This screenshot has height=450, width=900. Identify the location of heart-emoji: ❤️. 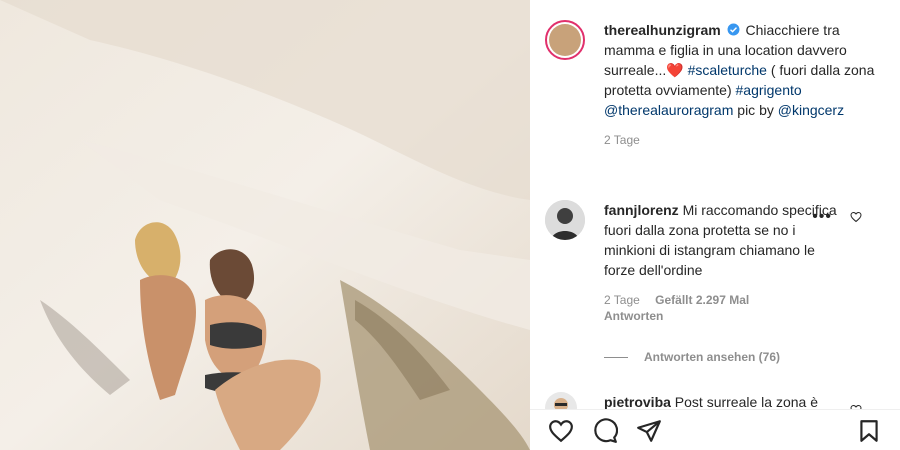
(675, 70).